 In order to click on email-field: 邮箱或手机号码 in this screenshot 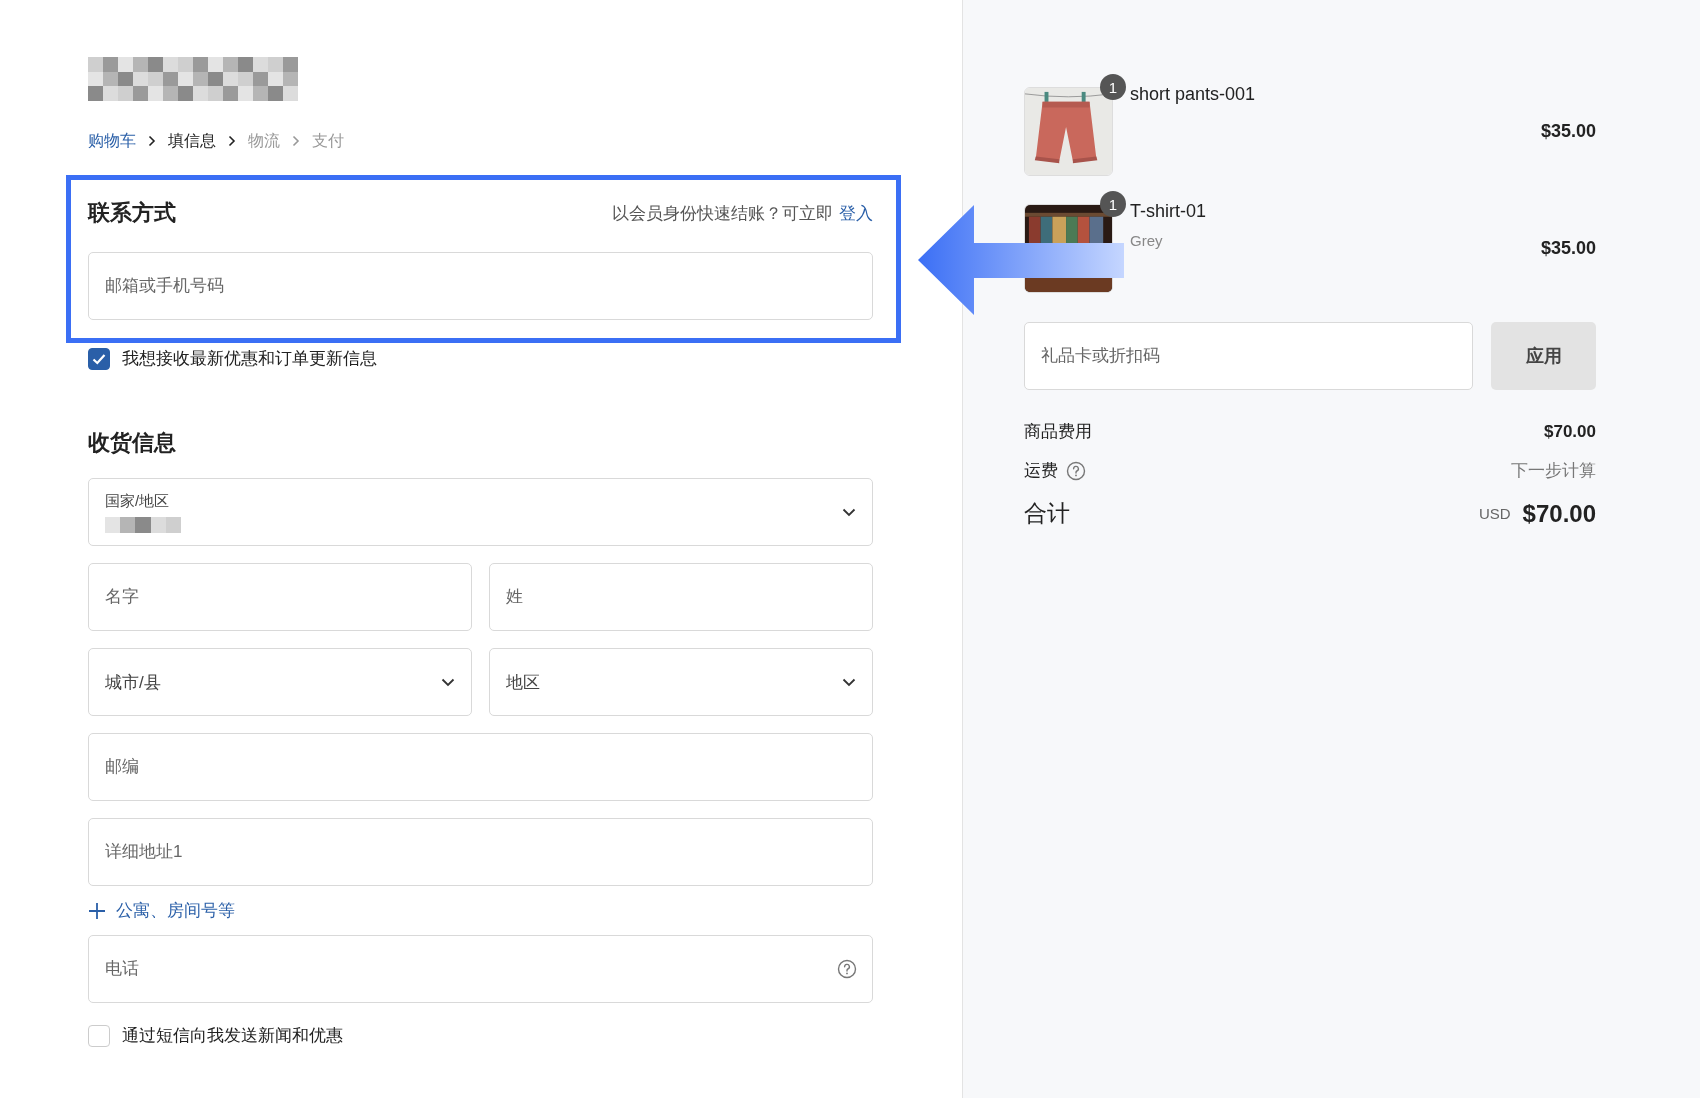, I will do `click(480, 286)`.